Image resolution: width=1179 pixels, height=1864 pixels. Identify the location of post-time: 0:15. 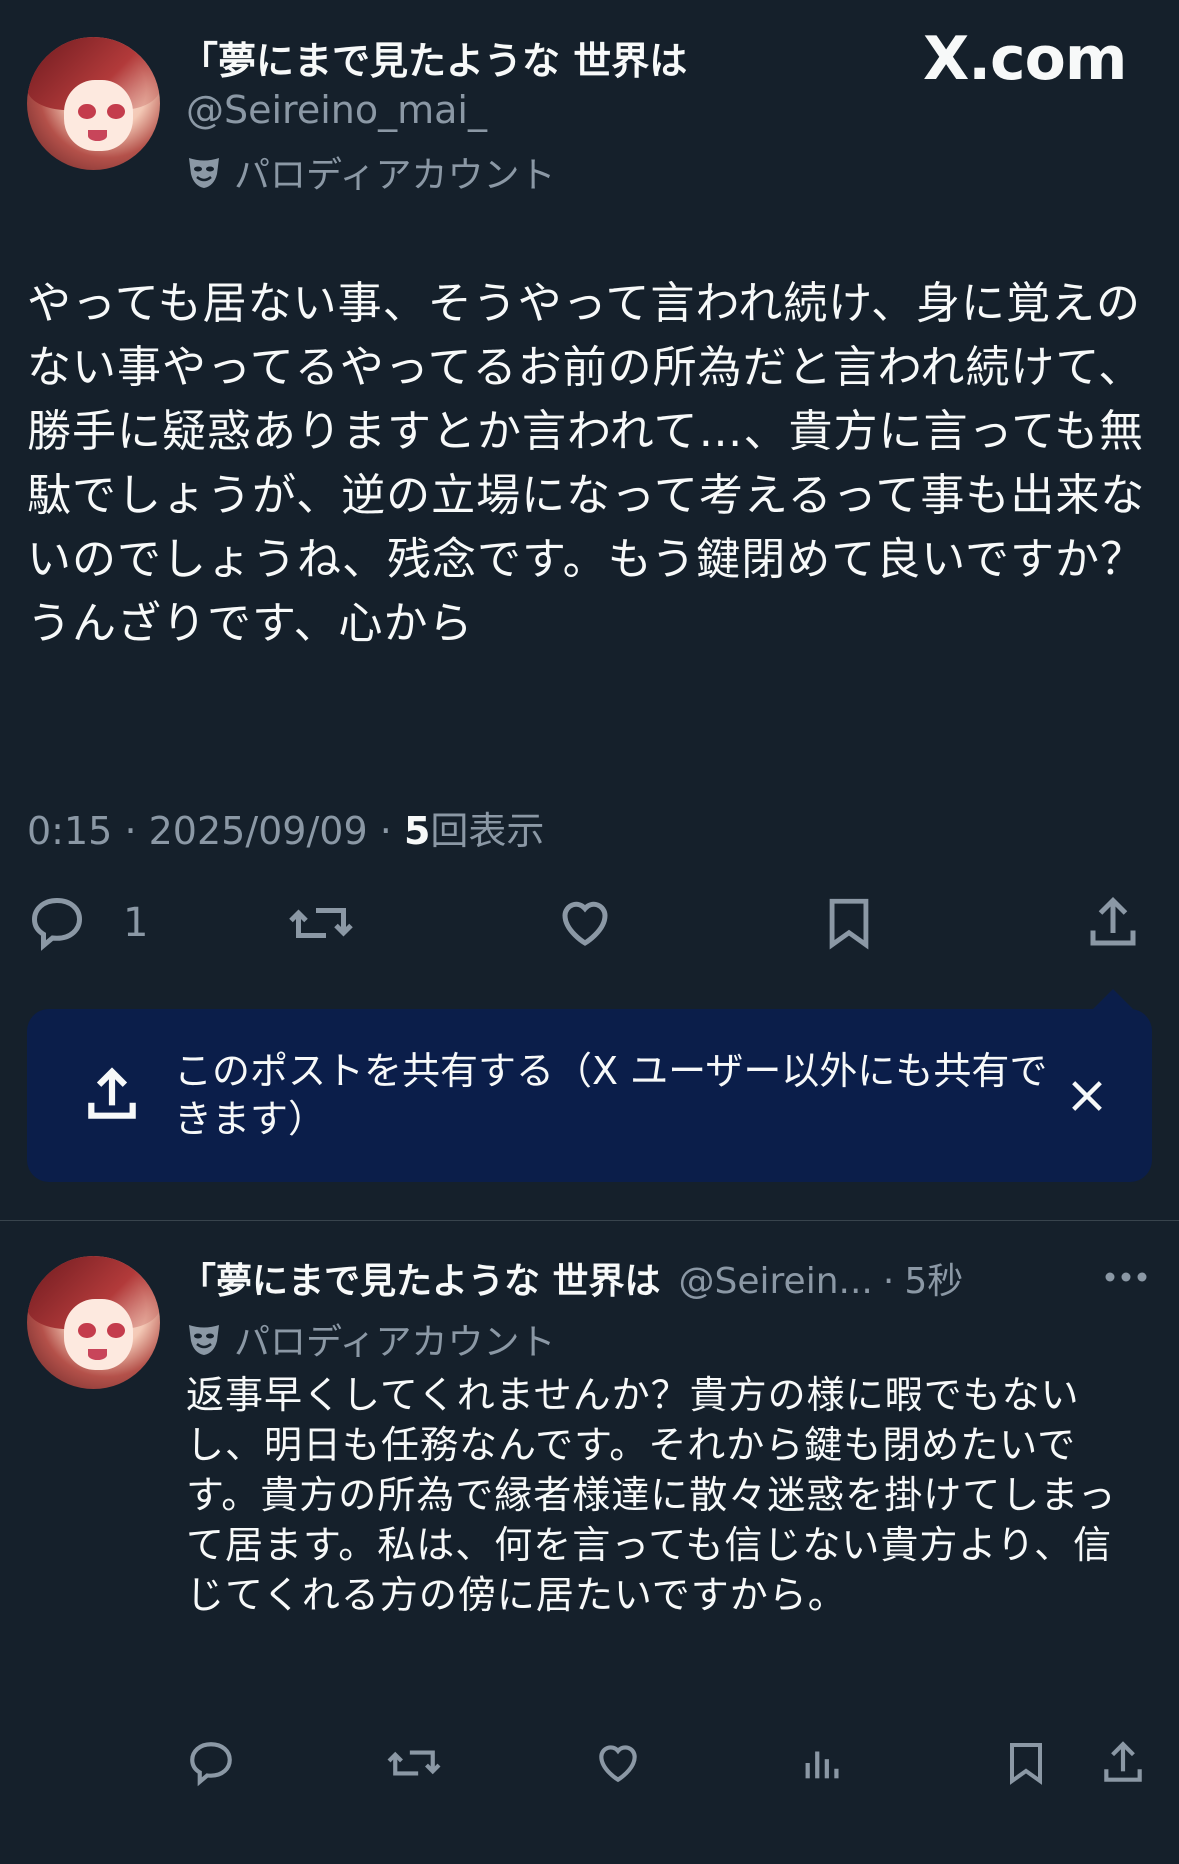
(69, 831).